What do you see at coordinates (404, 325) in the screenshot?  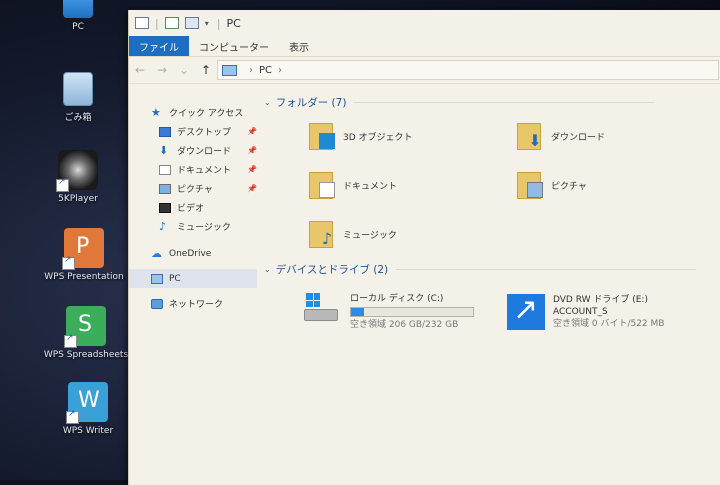 I see `drive-free-space: 空き領域 206 GB/232 GB` at bounding box center [404, 325].